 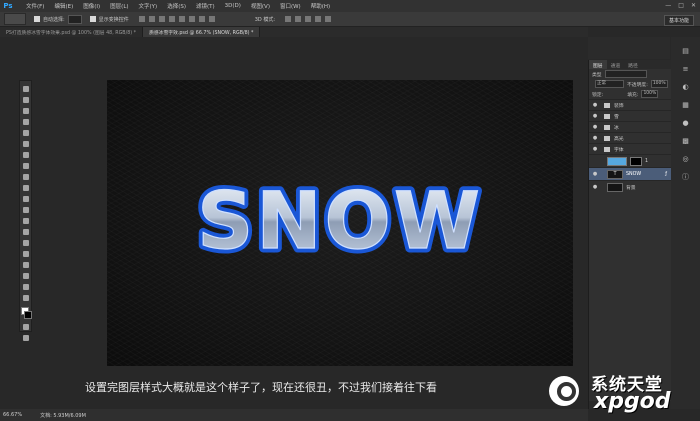 What do you see at coordinates (678, 20) in the screenshot?
I see `workspace-switcher: 基本功能` at bounding box center [678, 20].